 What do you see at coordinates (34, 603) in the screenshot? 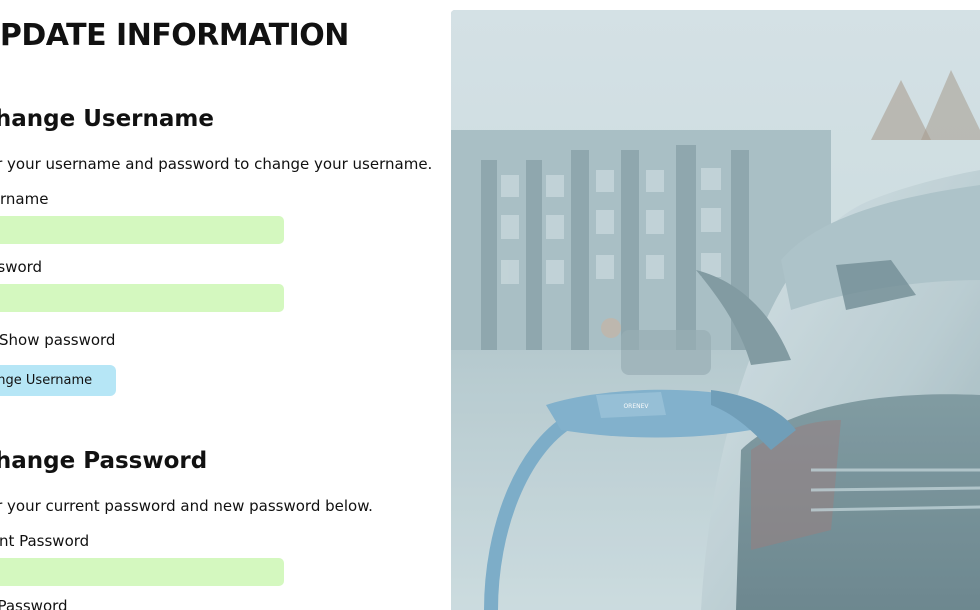
I see `new-password-label: New Password` at bounding box center [34, 603].